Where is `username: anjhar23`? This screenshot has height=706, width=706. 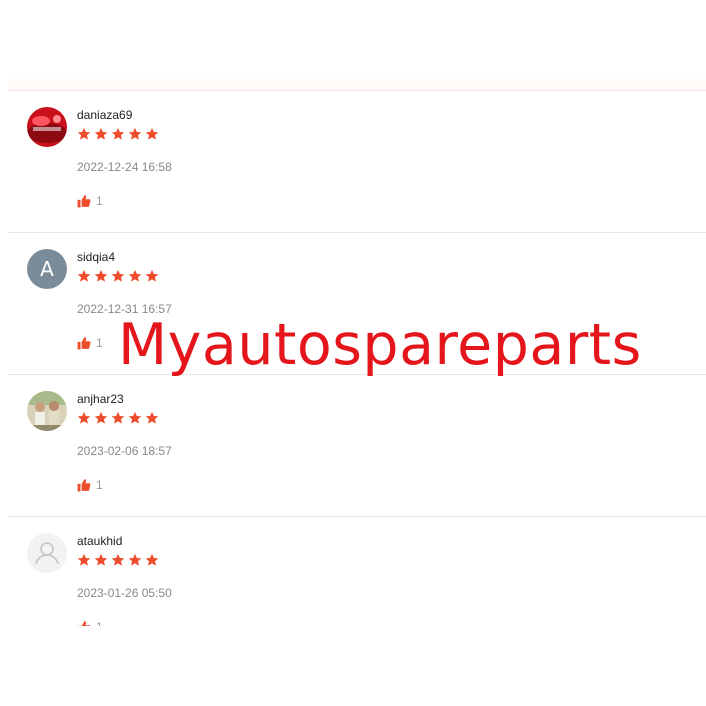 username: anjhar23 is located at coordinates (100, 399).